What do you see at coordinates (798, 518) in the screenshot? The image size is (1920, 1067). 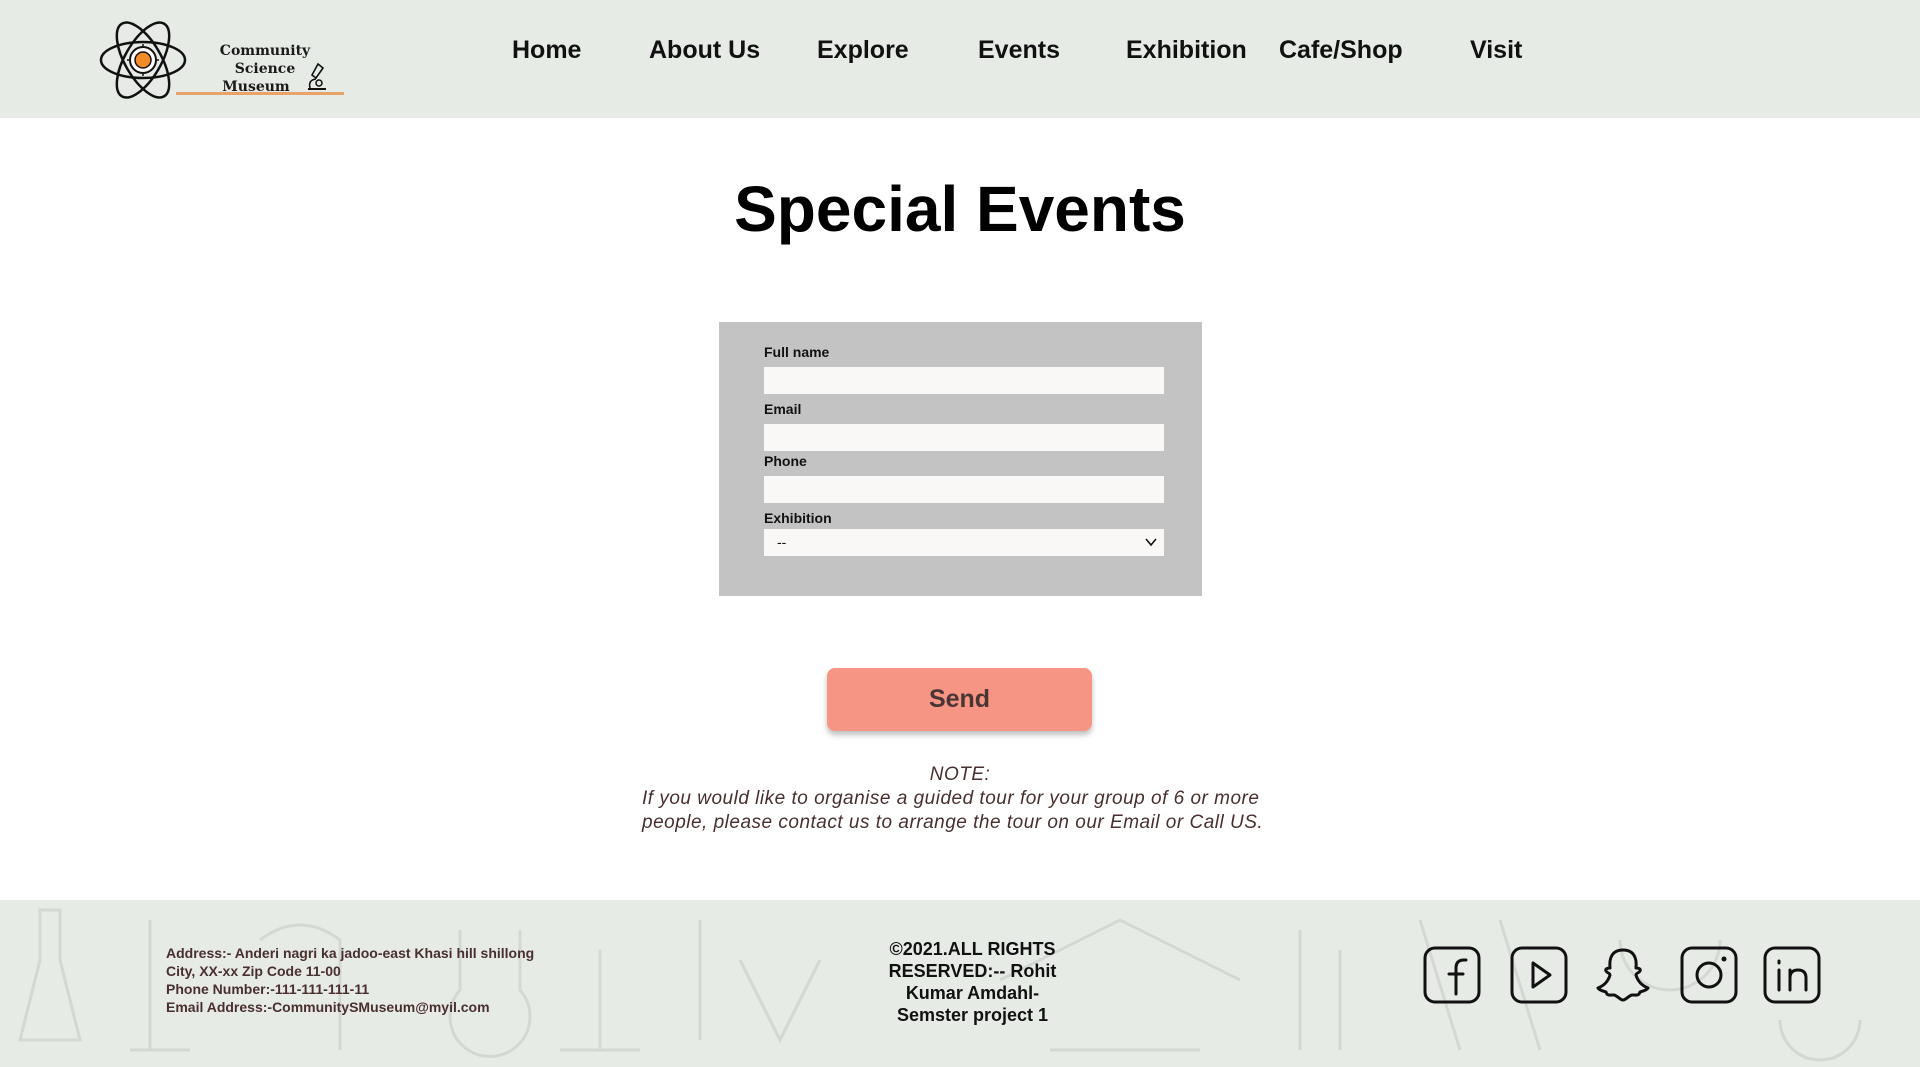 I see `exhibition-label: Exhibition` at bounding box center [798, 518].